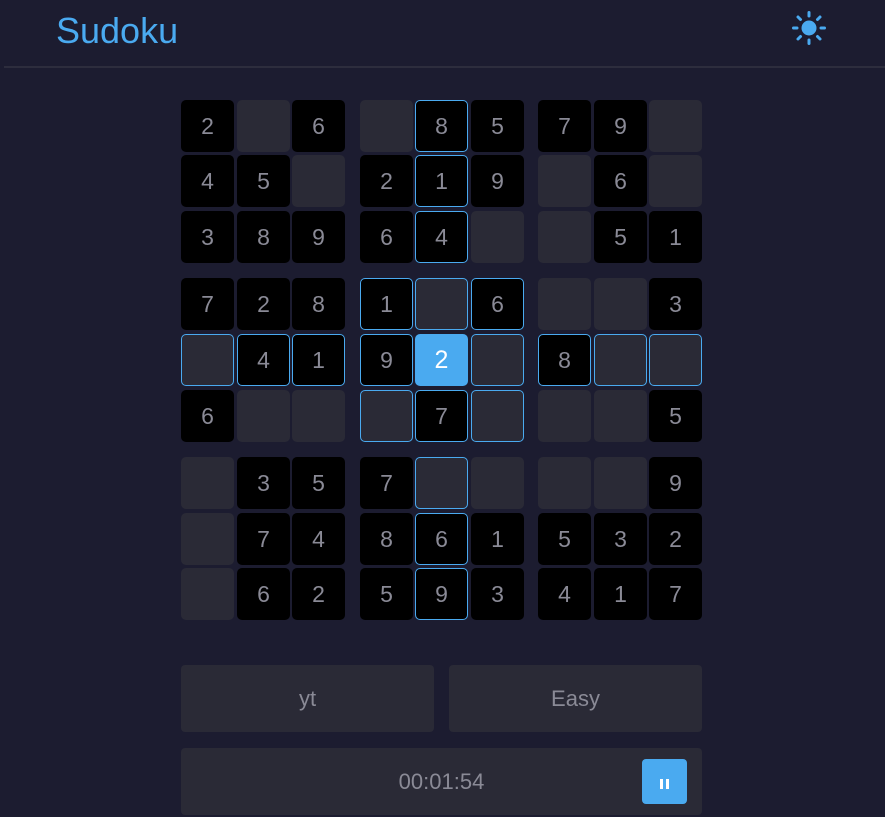 This screenshot has height=817, width=885. Describe the element at coordinates (386, 483) in the screenshot. I see `cell-r7c4: 7` at that location.